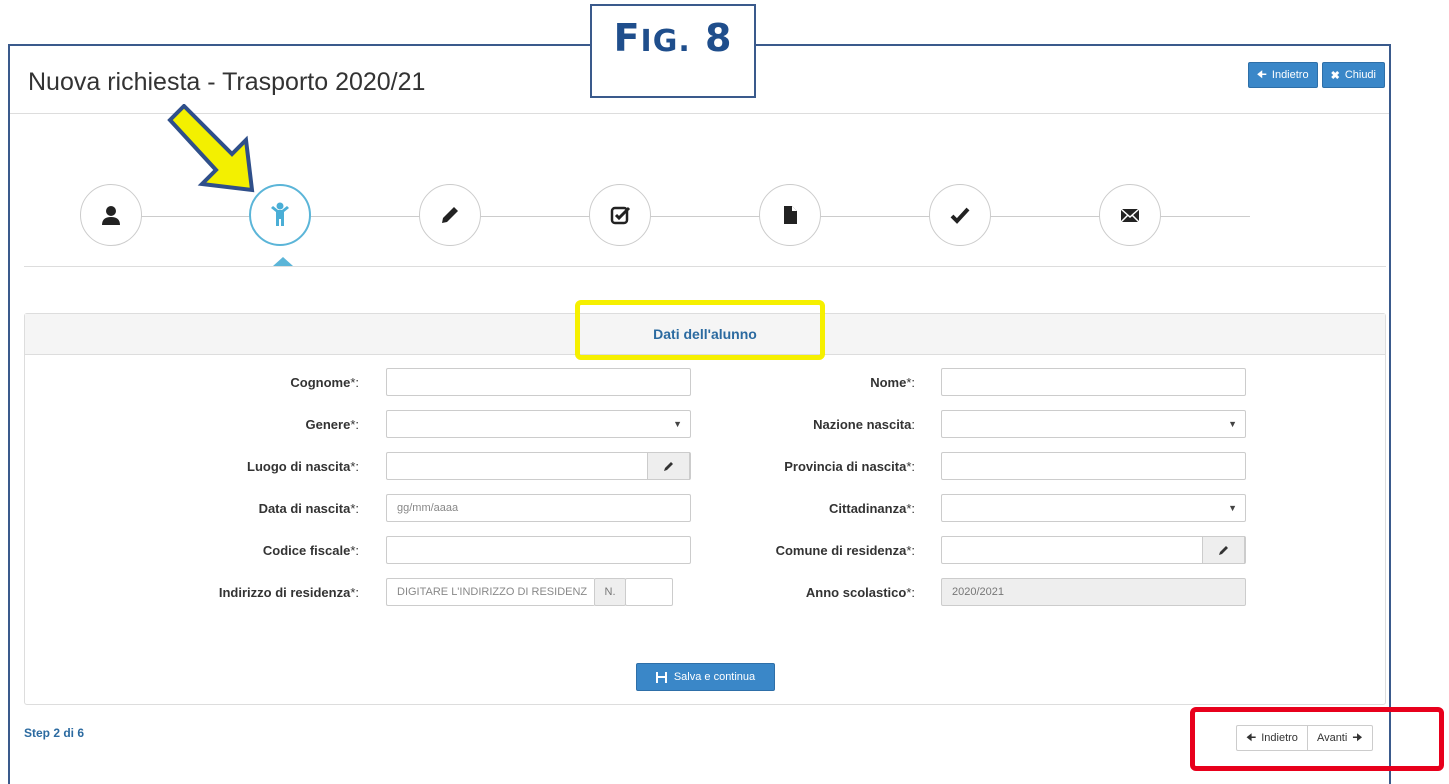  I want to click on cittadinanza-label: Cittadinanza*:, so click(872, 508).